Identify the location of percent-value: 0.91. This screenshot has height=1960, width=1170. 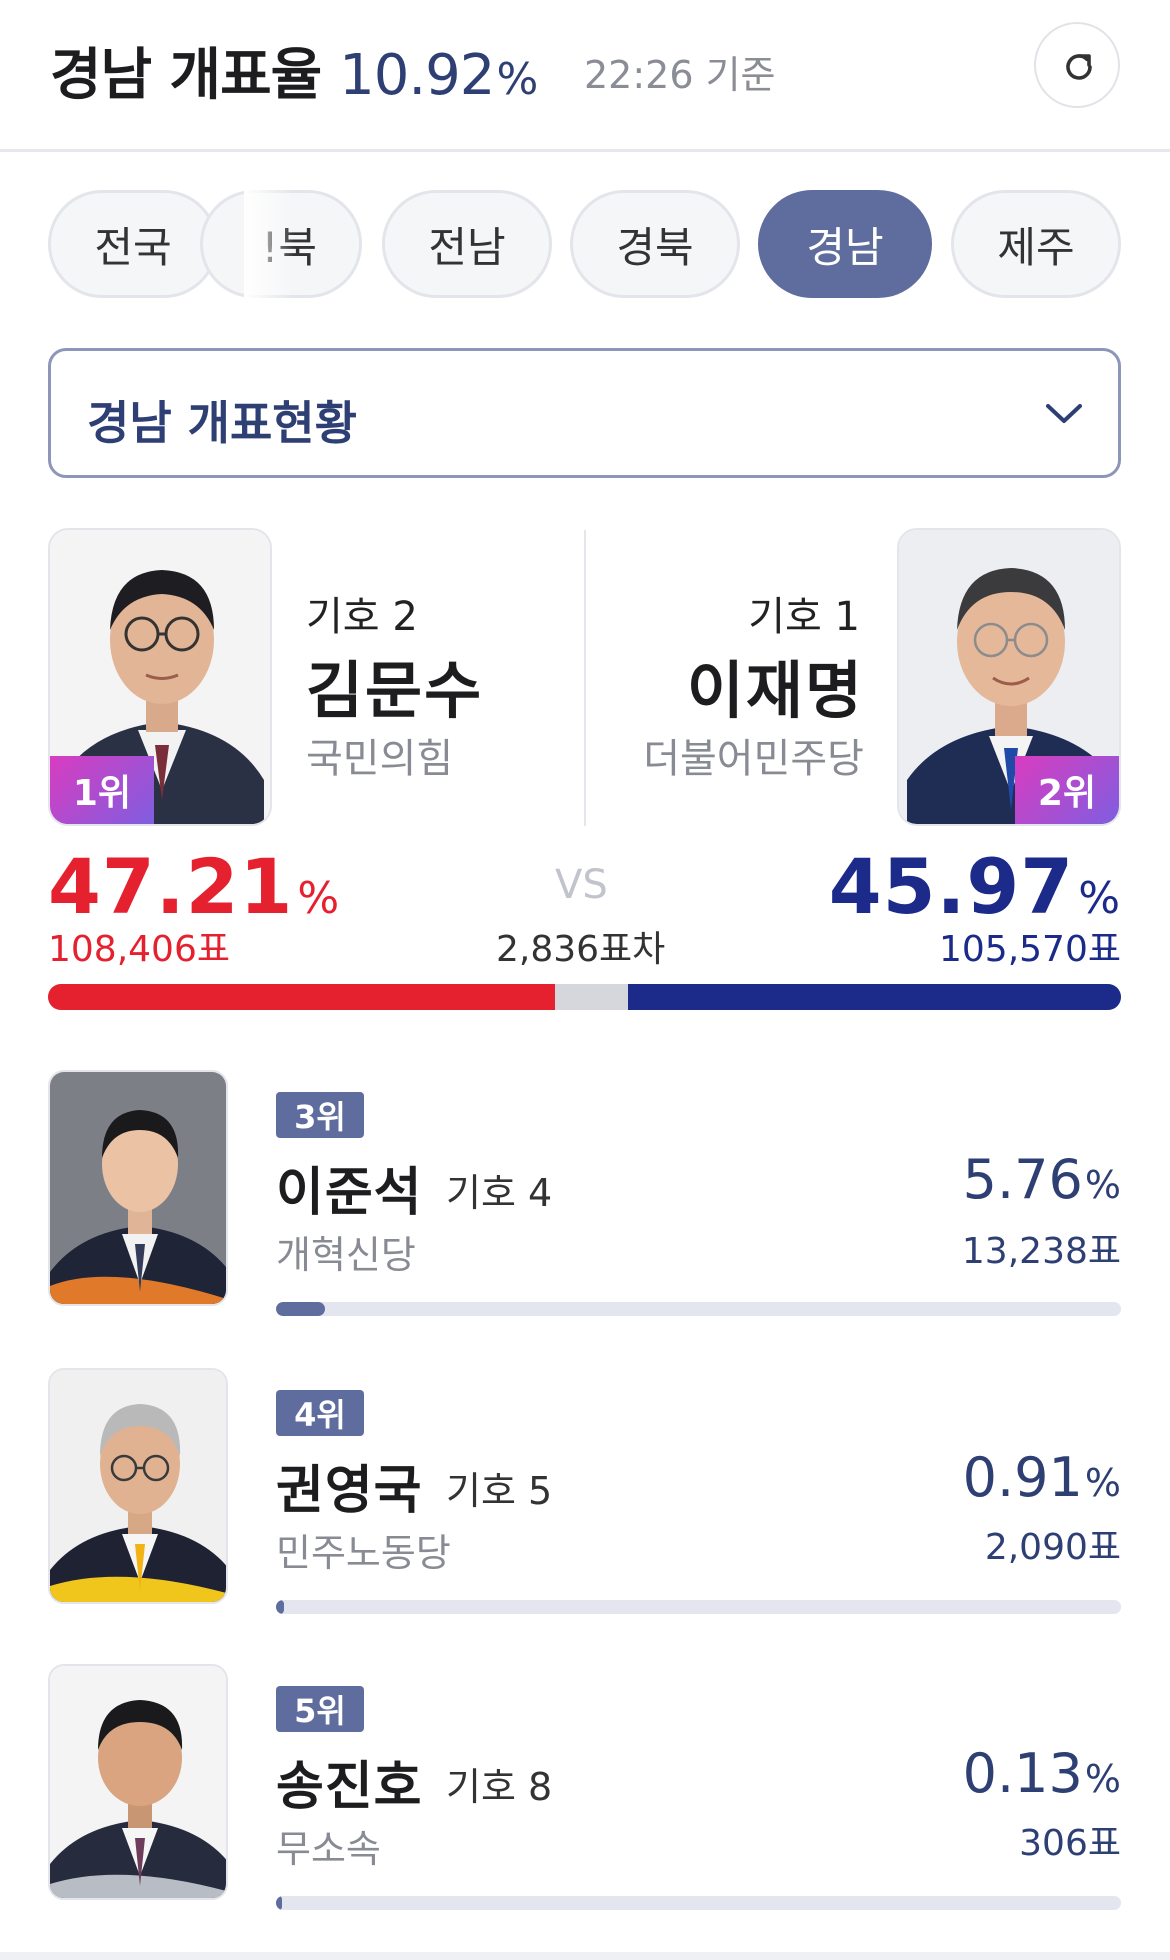
(1022, 1477).